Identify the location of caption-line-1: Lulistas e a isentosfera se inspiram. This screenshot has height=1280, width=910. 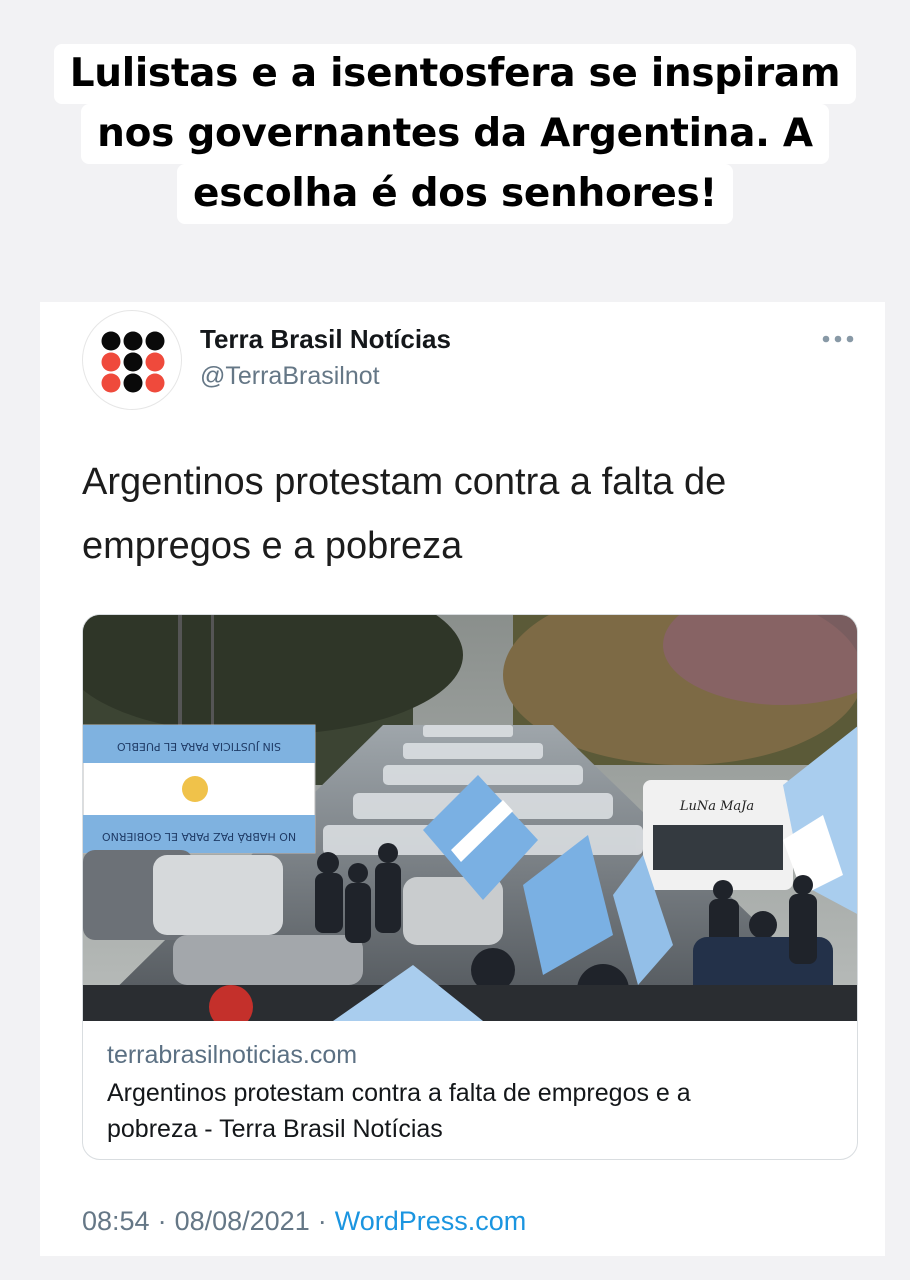
(455, 74).